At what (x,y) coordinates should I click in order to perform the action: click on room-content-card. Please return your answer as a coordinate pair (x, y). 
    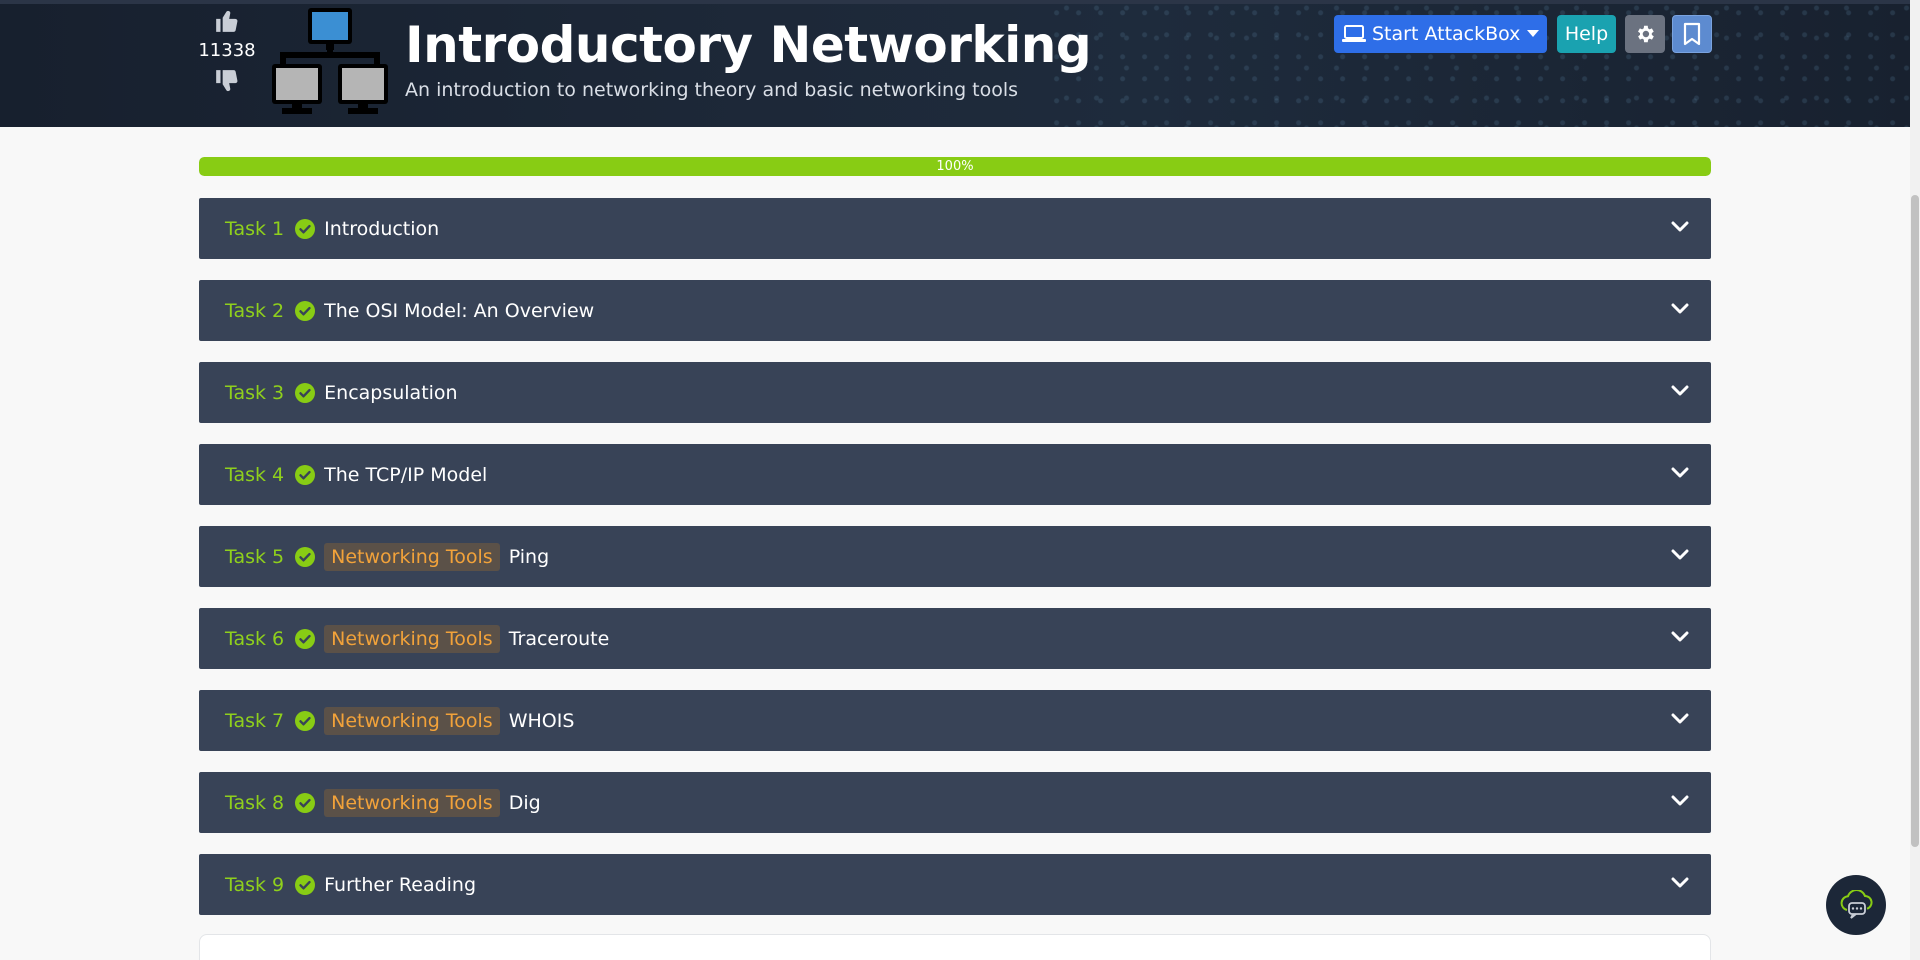
    Looking at the image, I should click on (955, 947).